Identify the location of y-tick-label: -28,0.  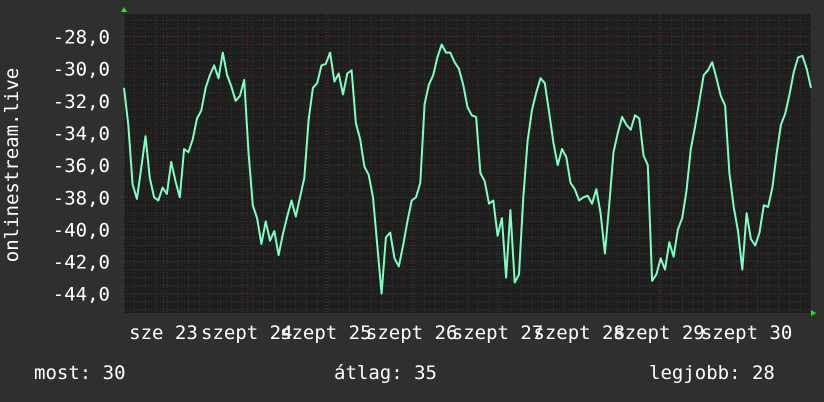
(81, 38).